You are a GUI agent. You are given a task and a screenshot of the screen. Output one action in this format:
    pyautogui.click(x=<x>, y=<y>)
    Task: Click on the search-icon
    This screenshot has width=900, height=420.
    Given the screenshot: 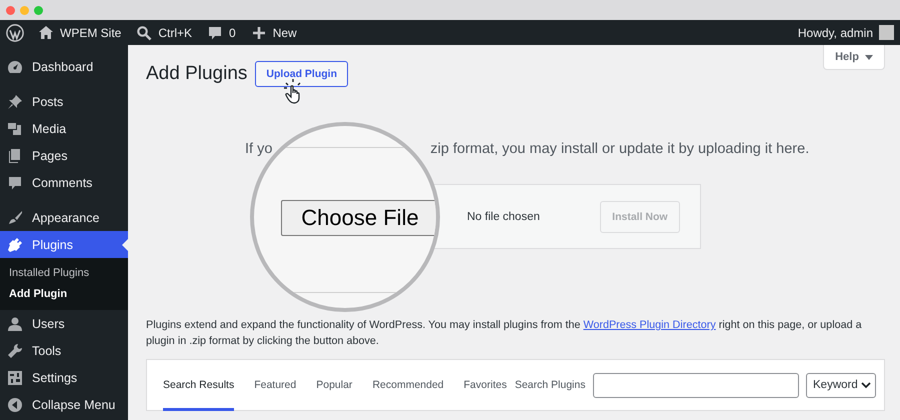 What is the action you would take?
    pyautogui.click(x=144, y=32)
    